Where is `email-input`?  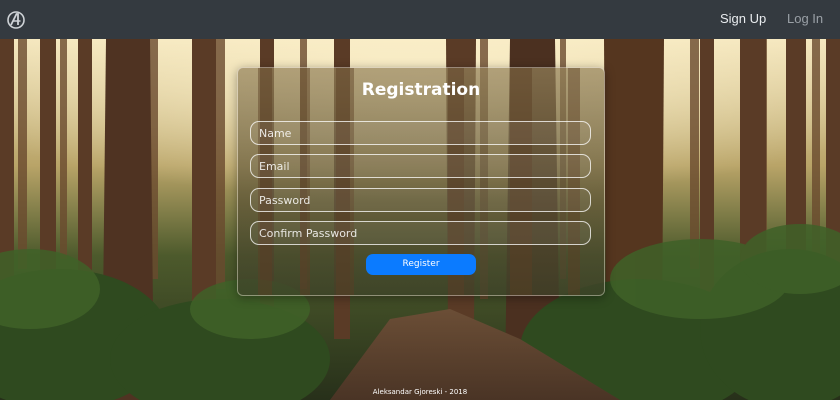
email-input is located at coordinates (420, 166).